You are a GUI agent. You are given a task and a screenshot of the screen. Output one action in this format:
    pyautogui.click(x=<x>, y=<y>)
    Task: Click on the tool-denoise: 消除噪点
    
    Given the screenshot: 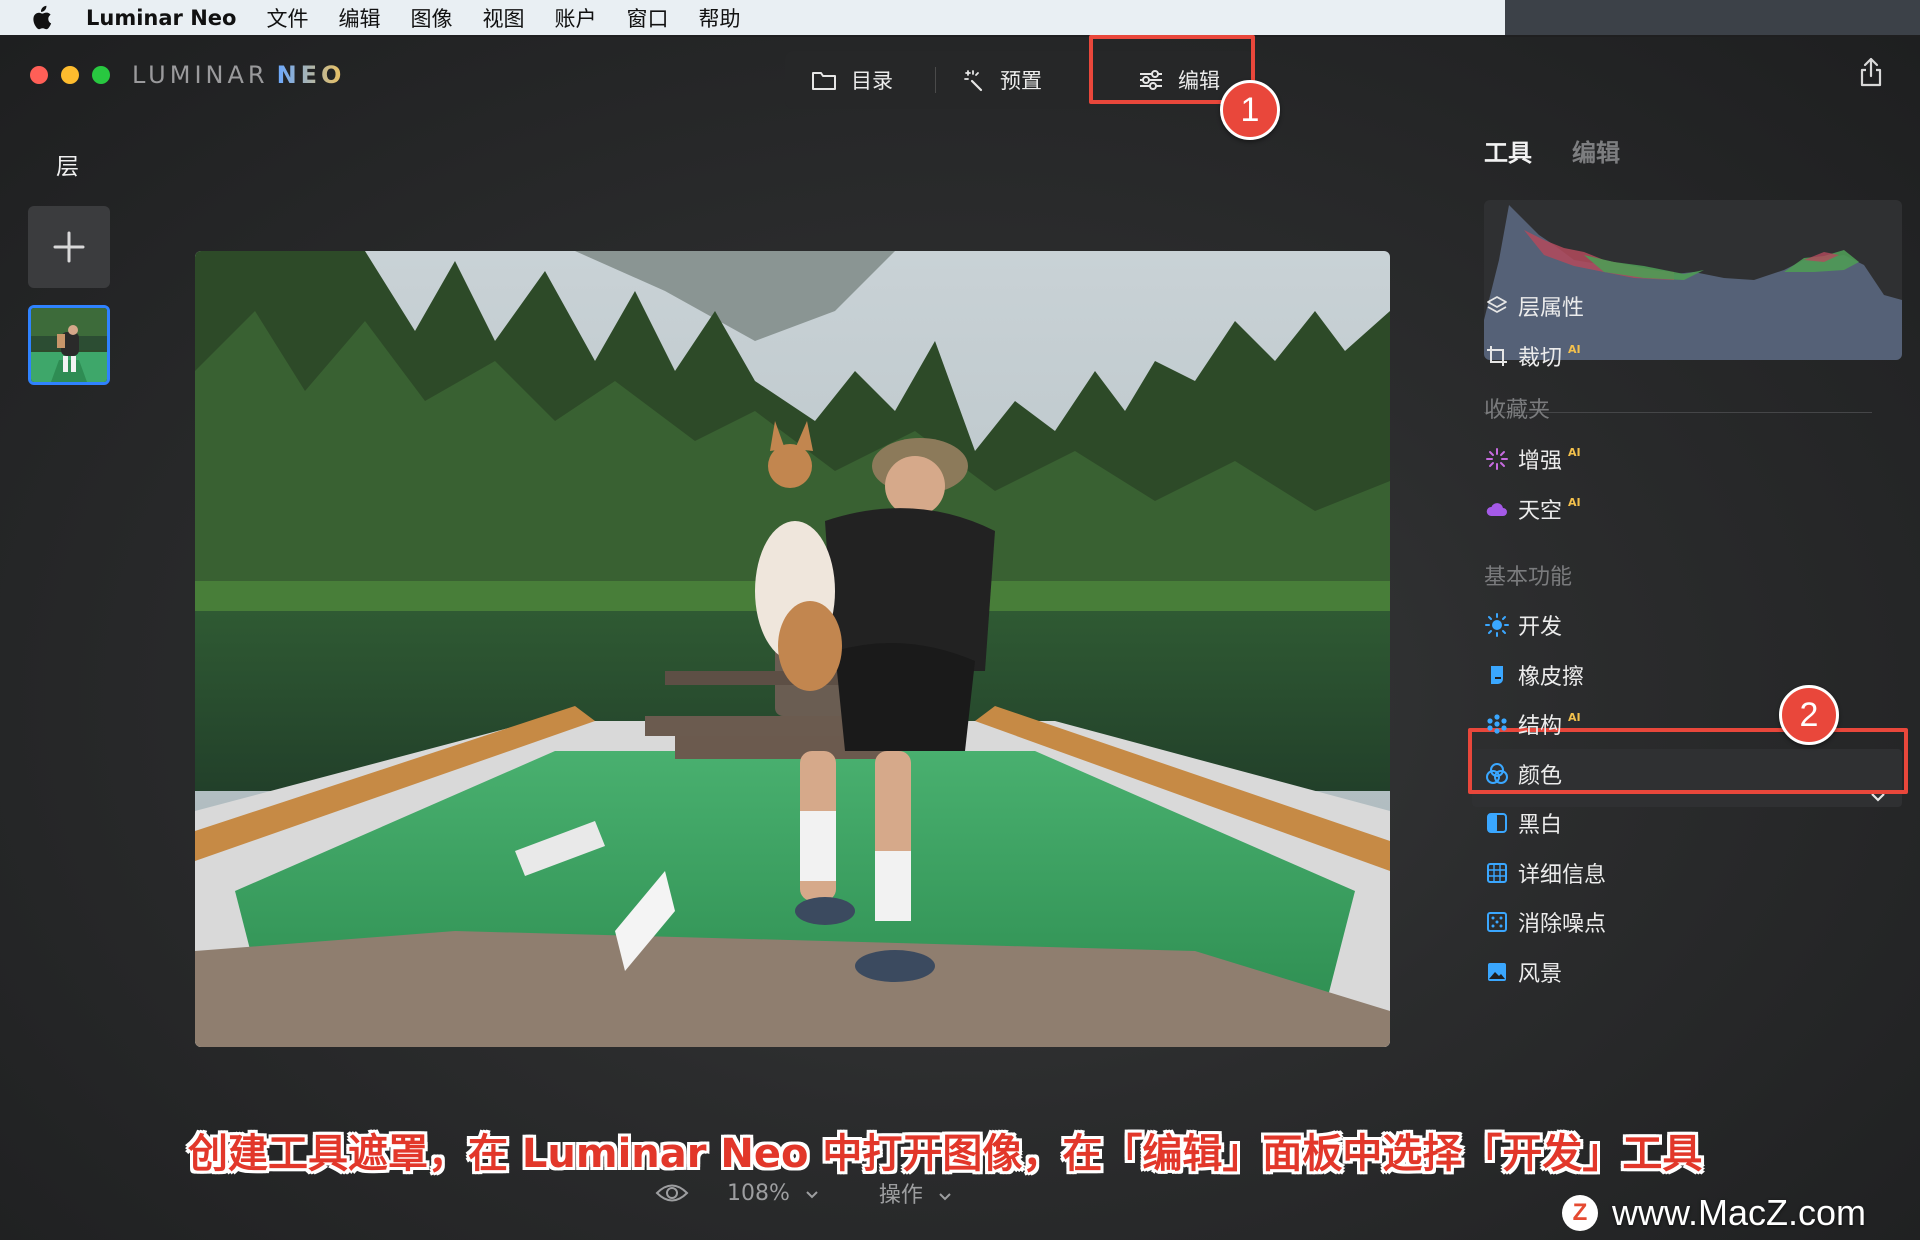 What is the action you would take?
    pyautogui.click(x=1545, y=922)
    